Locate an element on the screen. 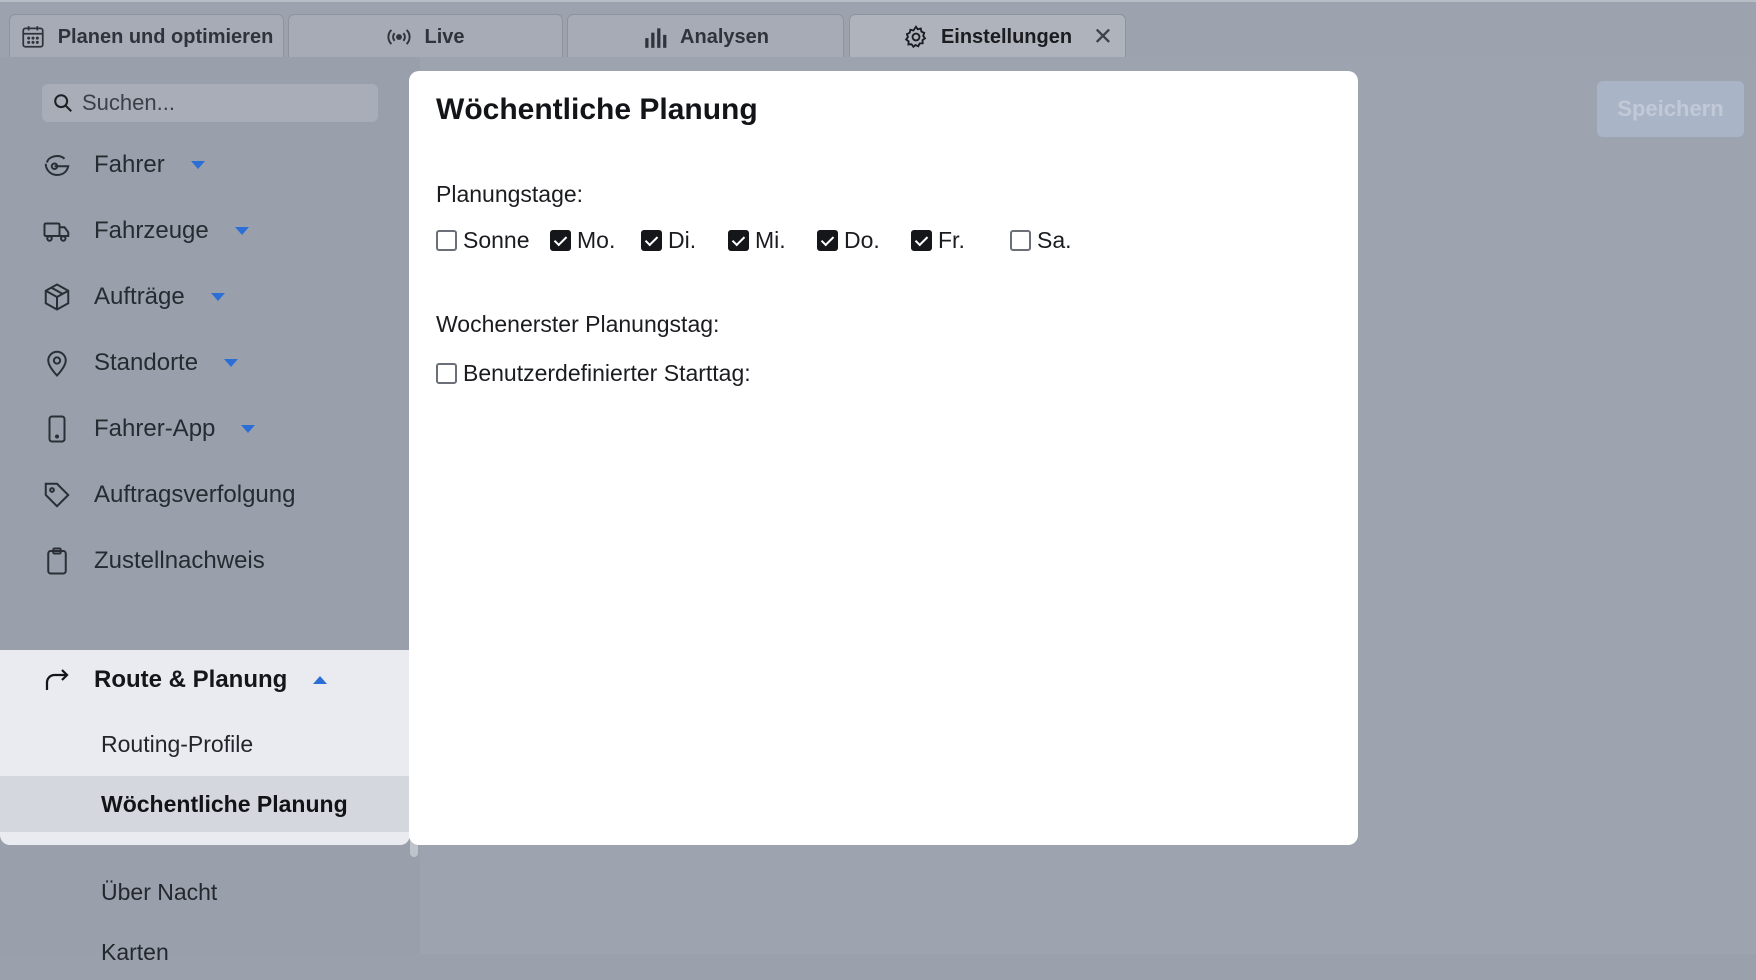  gear-icon is located at coordinates (915, 37).